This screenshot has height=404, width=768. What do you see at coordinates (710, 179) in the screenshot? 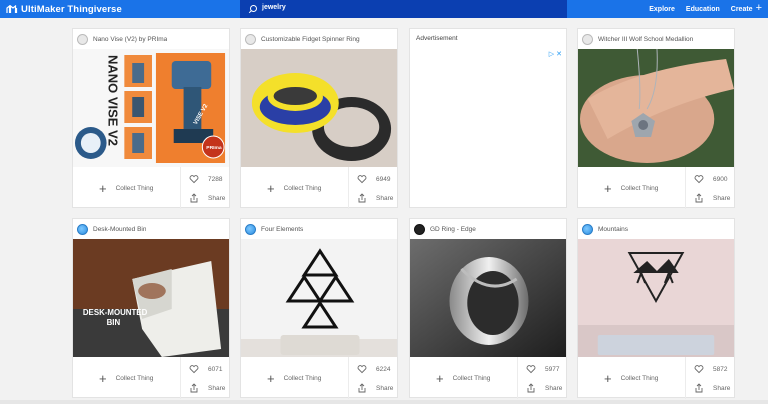
I see `like-button: 6900` at bounding box center [710, 179].